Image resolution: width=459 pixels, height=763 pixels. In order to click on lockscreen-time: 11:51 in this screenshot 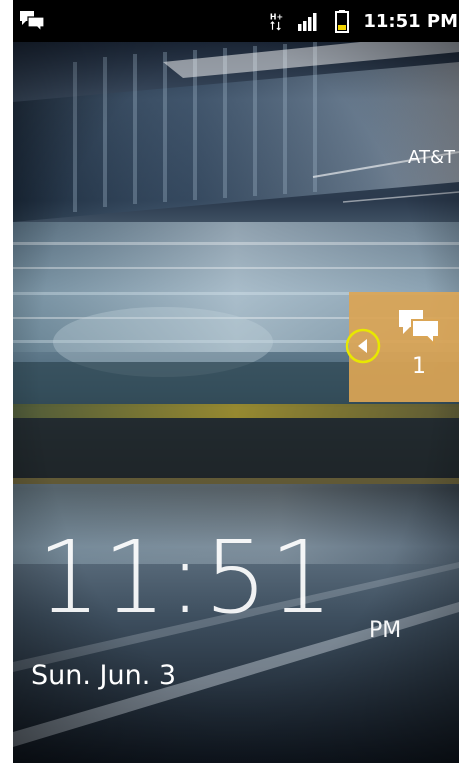, I will do `click(186, 577)`.